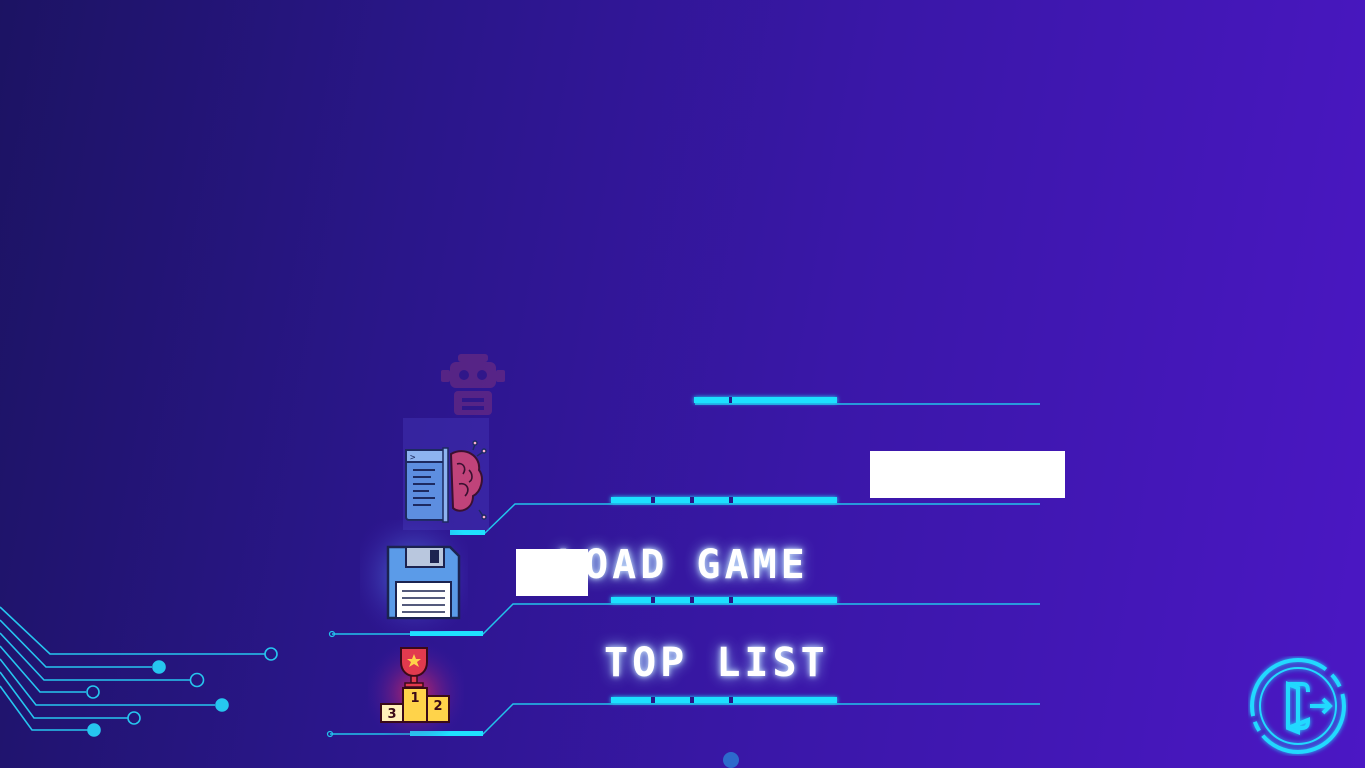  I want to click on podium-trophy-icon: 1 2 3, so click(416, 688).